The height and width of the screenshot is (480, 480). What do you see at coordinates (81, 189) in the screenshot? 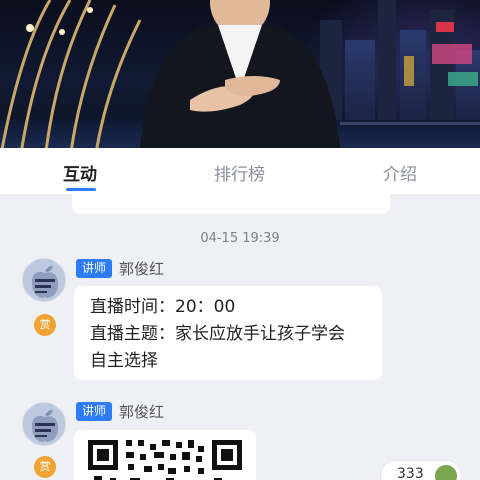
I see `active-tab-indicator` at bounding box center [81, 189].